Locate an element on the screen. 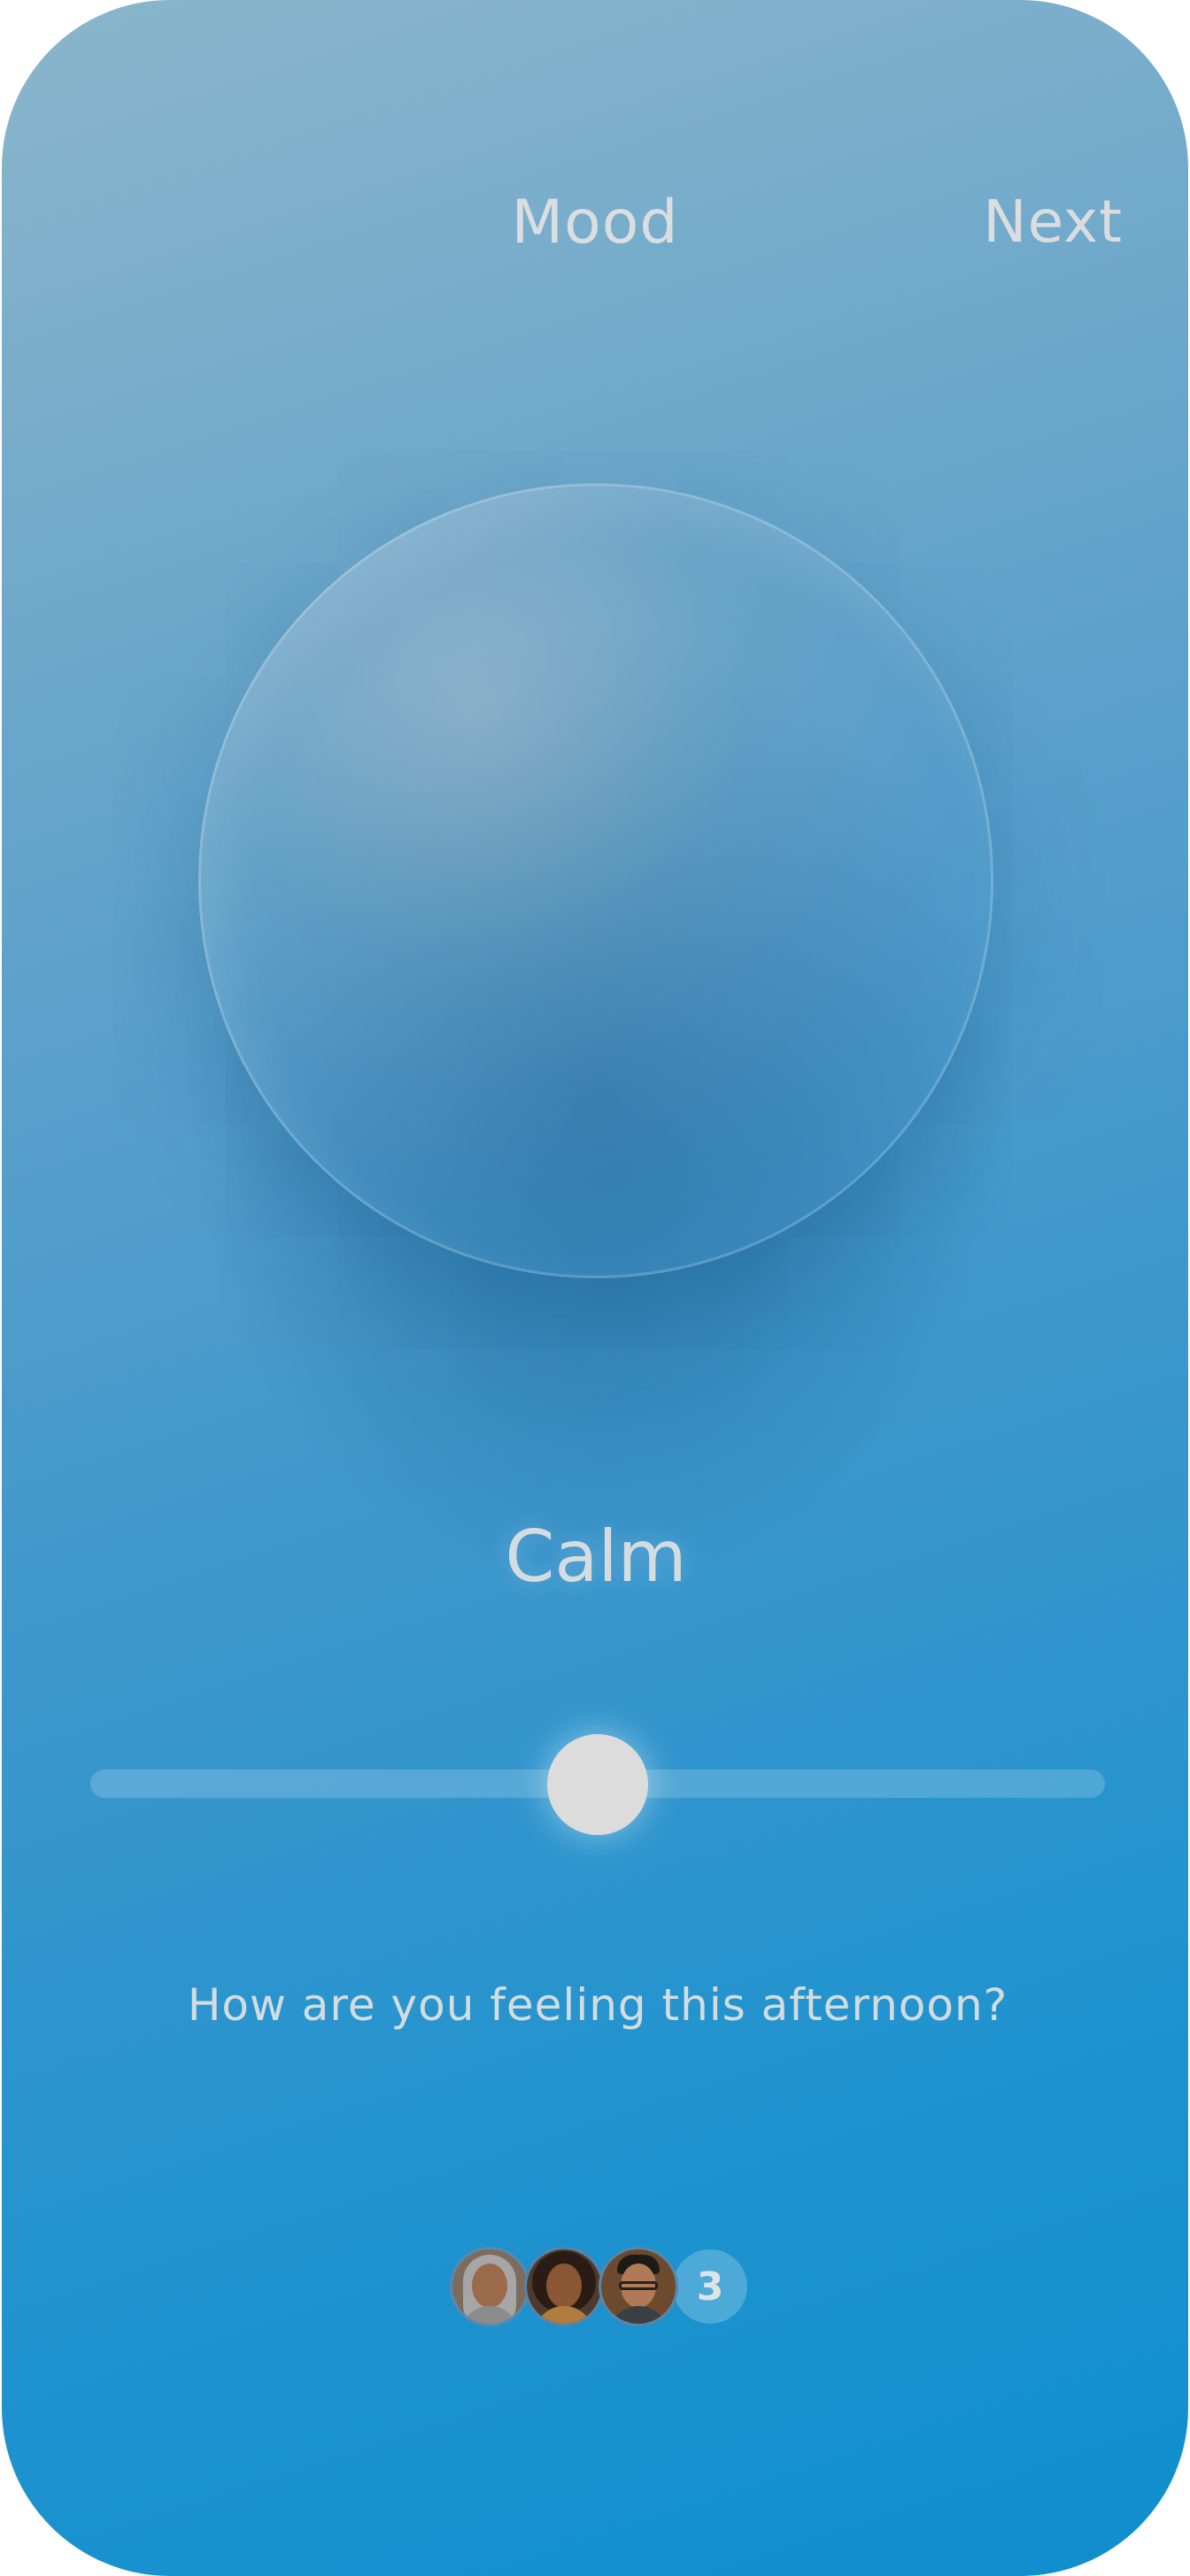  mood-question: How are you feeling this afternoon? is located at coordinates (597, 2005).